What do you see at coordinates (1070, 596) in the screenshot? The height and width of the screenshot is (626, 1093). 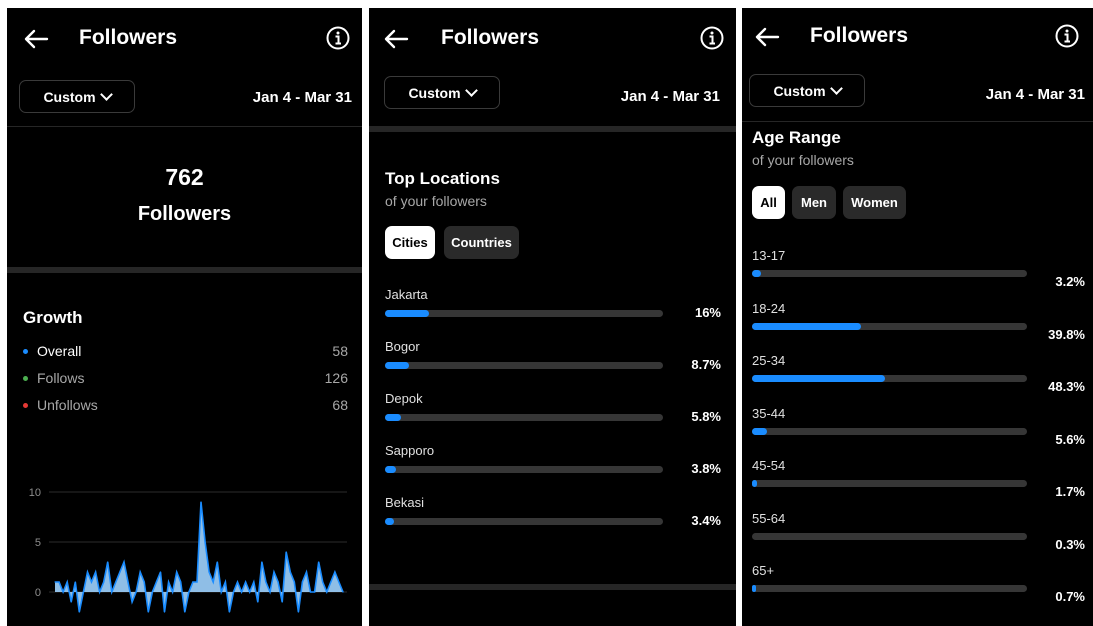 I see `age-percent: 0.7%` at bounding box center [1070, 596].